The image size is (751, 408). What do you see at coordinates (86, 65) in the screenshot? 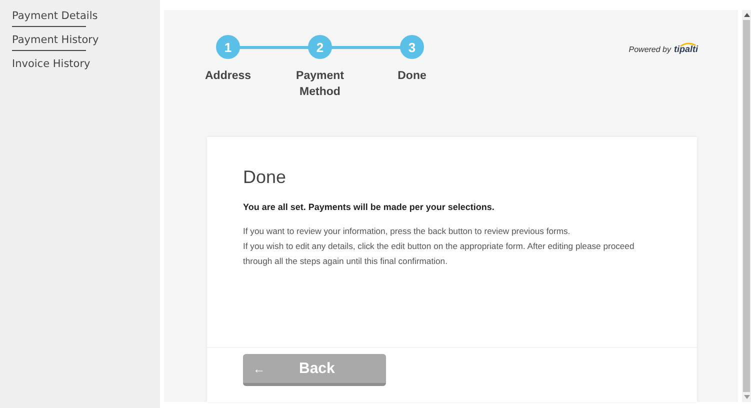
I see `sidebar-link: Invoice History` at bounding box center [86, 65].